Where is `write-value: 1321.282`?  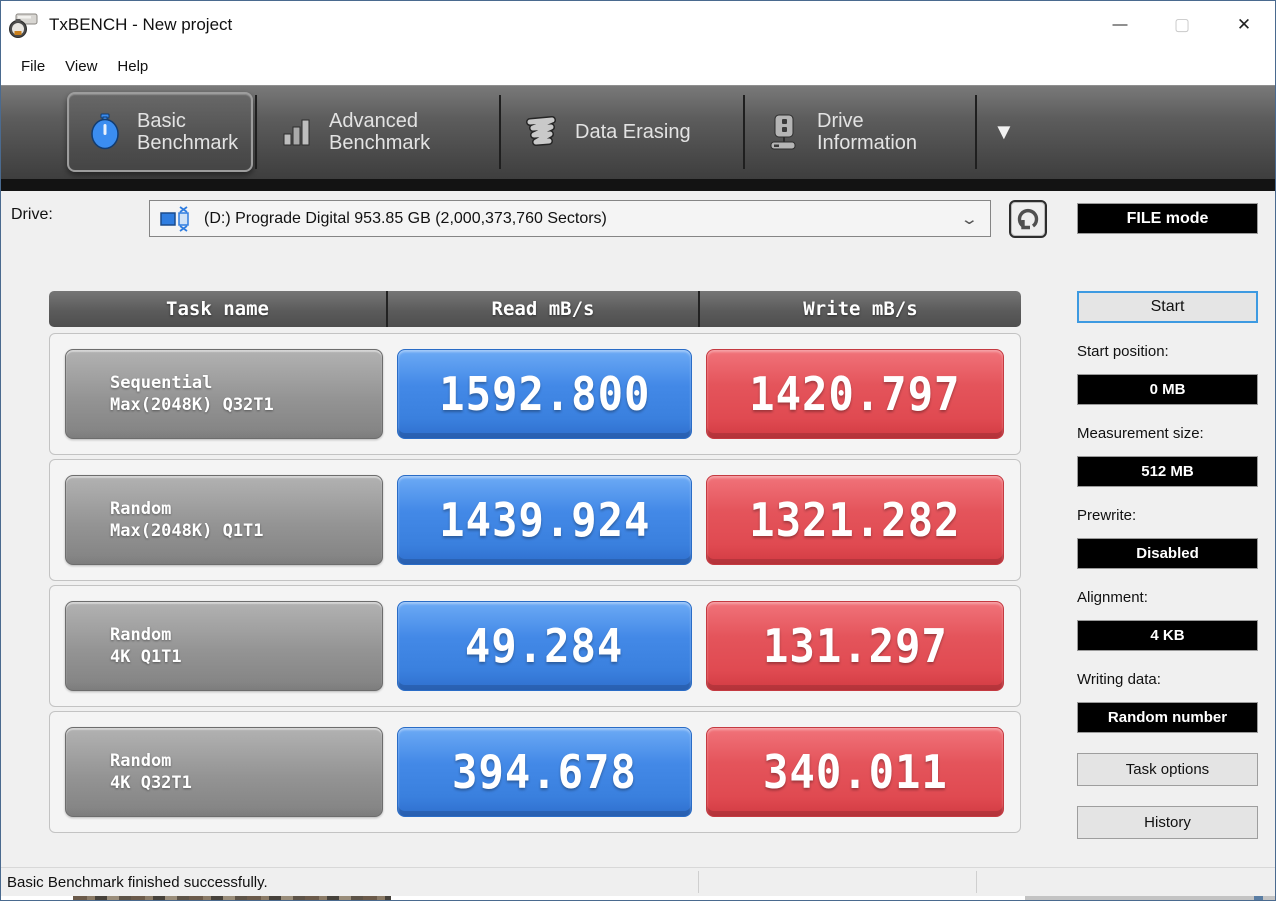
write-value: 1321.282 is located at coordinates (855, 520).